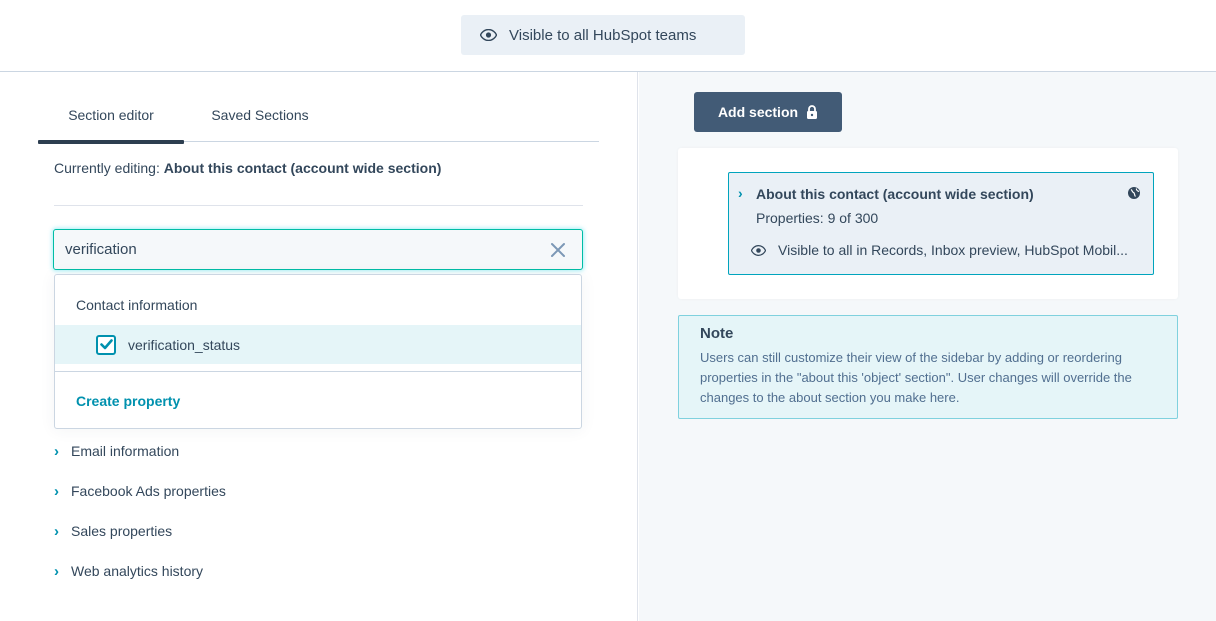 This screenshot has width=1216, height=621. I want to click on top-bar: Visible to all HubSpot teams, so click(608, 36).